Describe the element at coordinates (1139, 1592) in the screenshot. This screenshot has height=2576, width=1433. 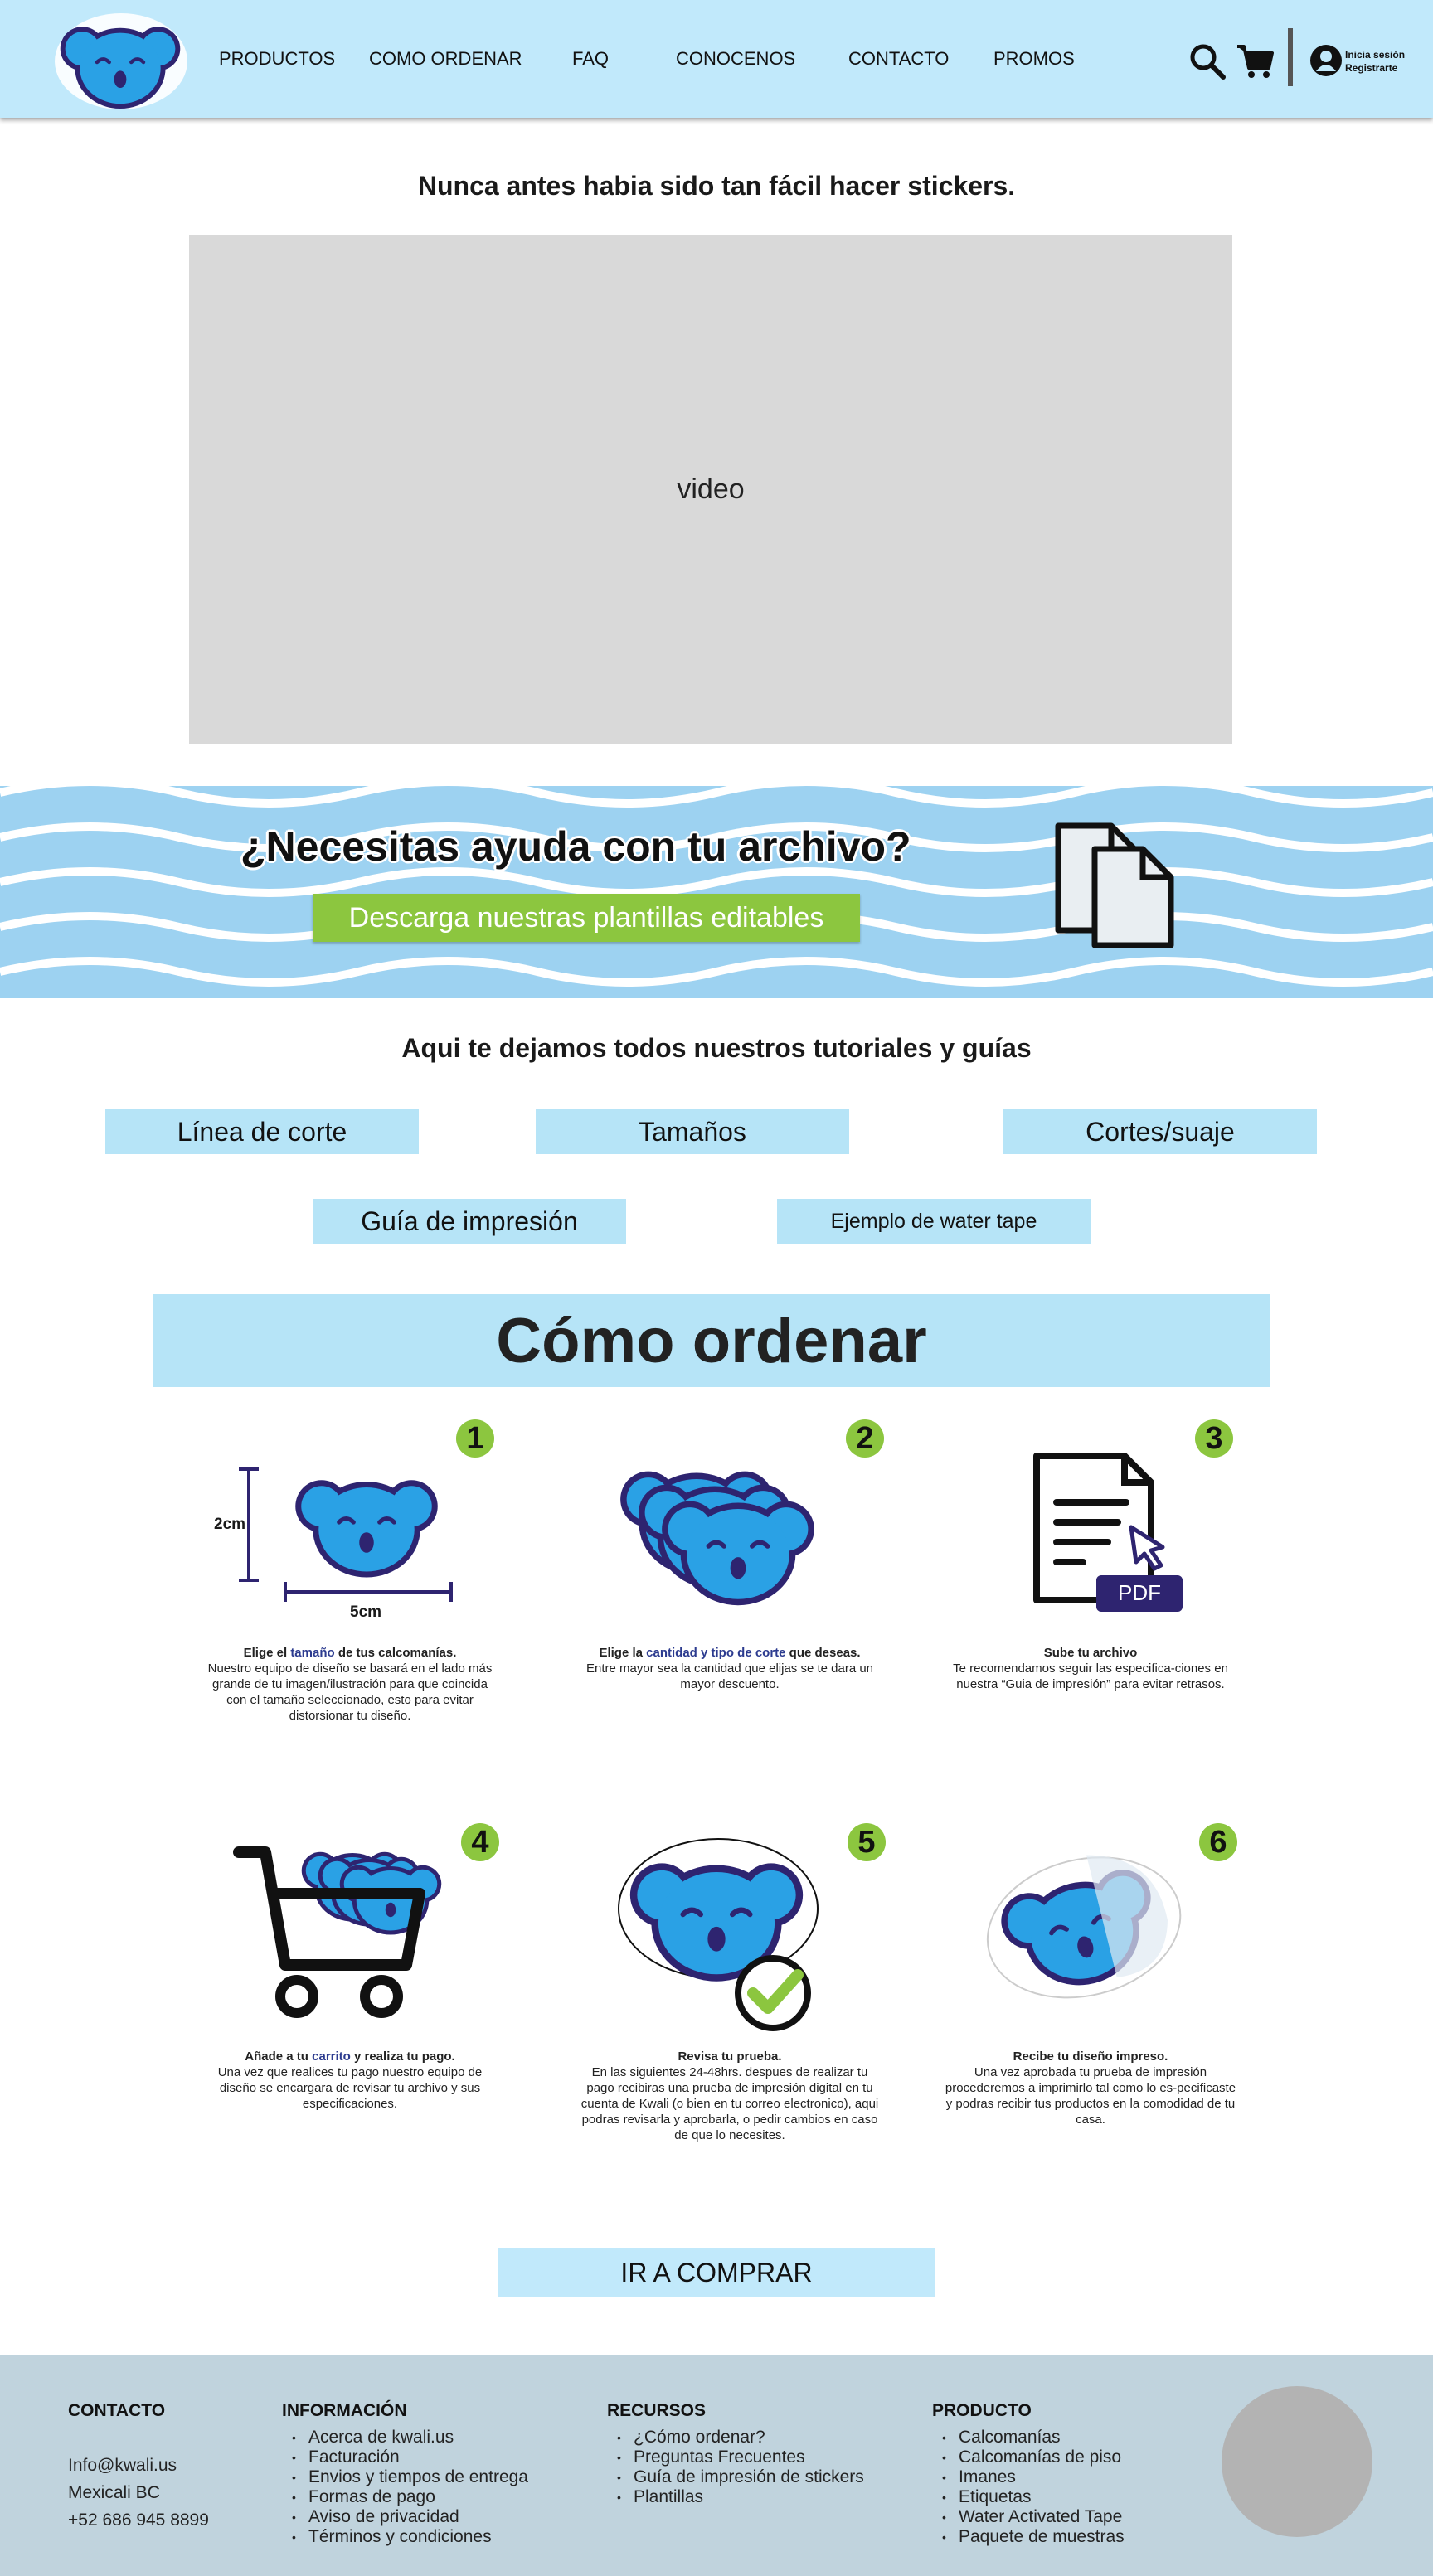
I see `pdf-label: PDF` at that location.